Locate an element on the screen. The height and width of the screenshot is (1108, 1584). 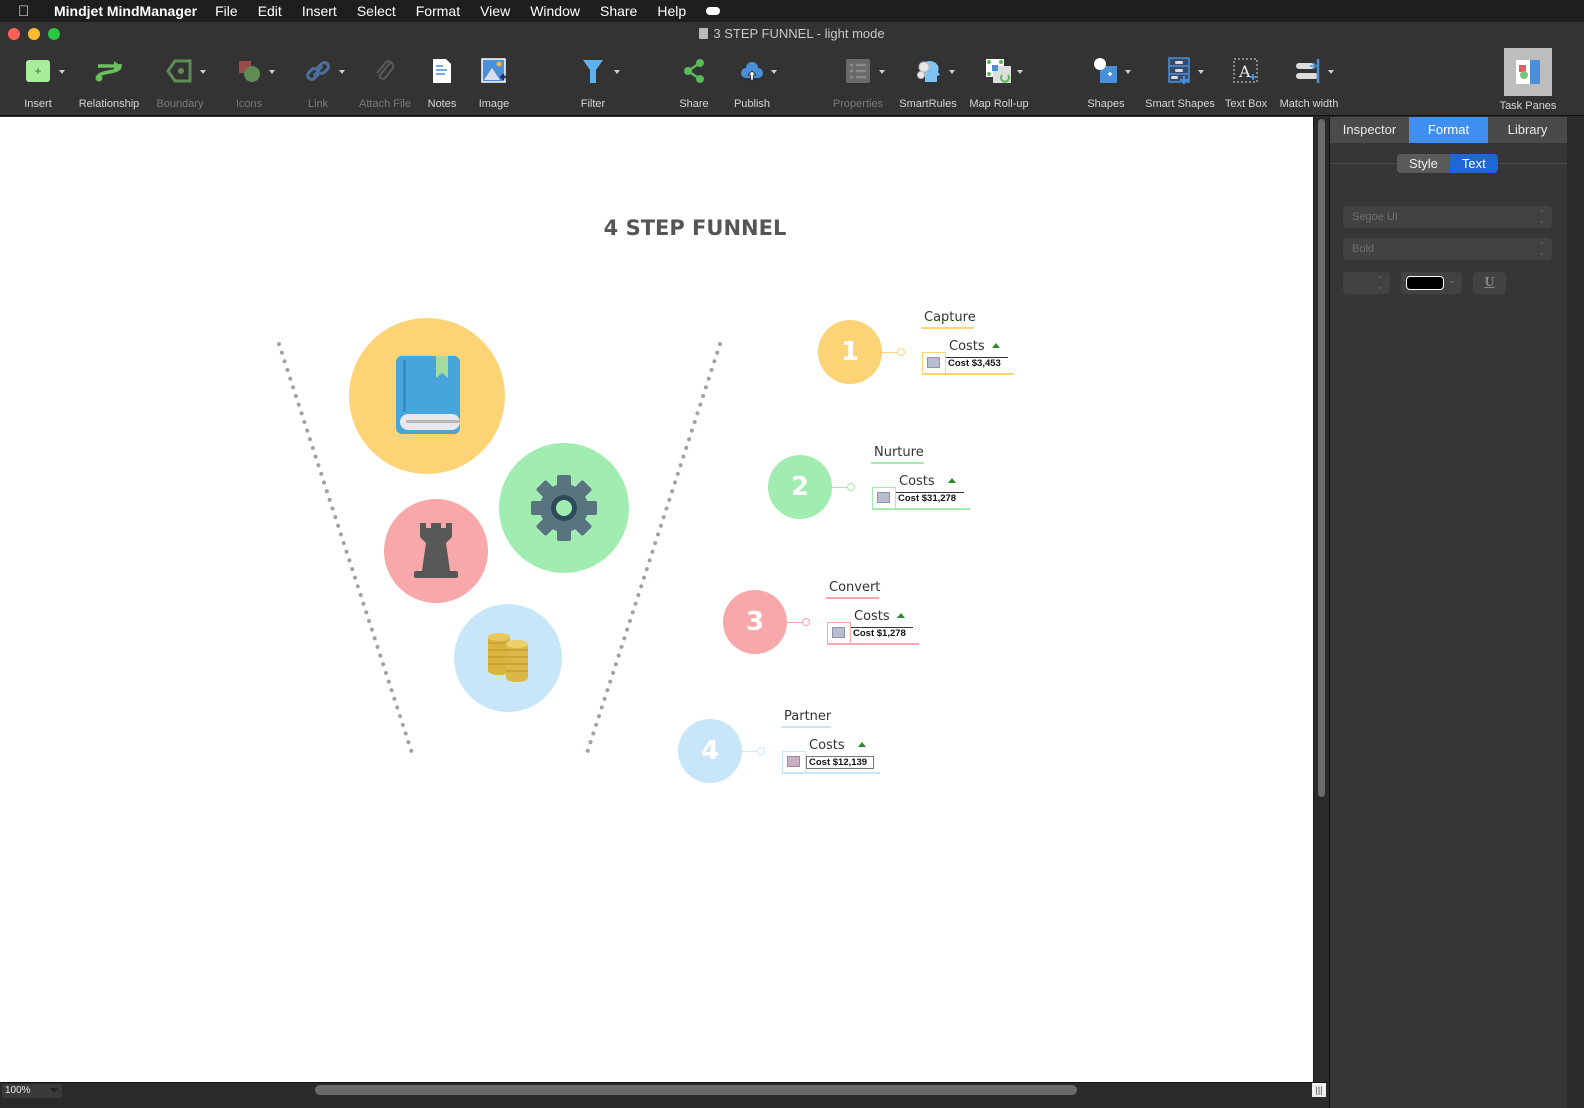
funnel-circle-partner is located at coordinates (508, 658).